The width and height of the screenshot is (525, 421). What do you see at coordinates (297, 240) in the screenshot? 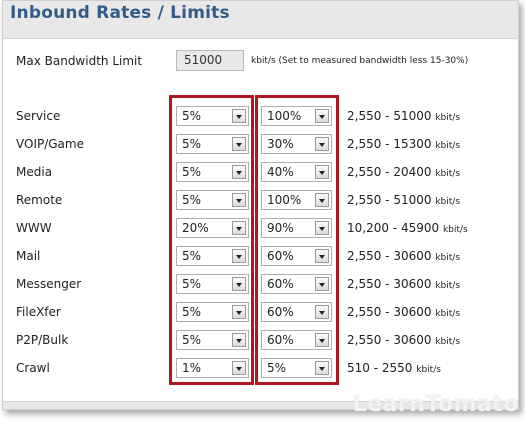
I see `max-column-highlight` at bounding box center [297, 240].